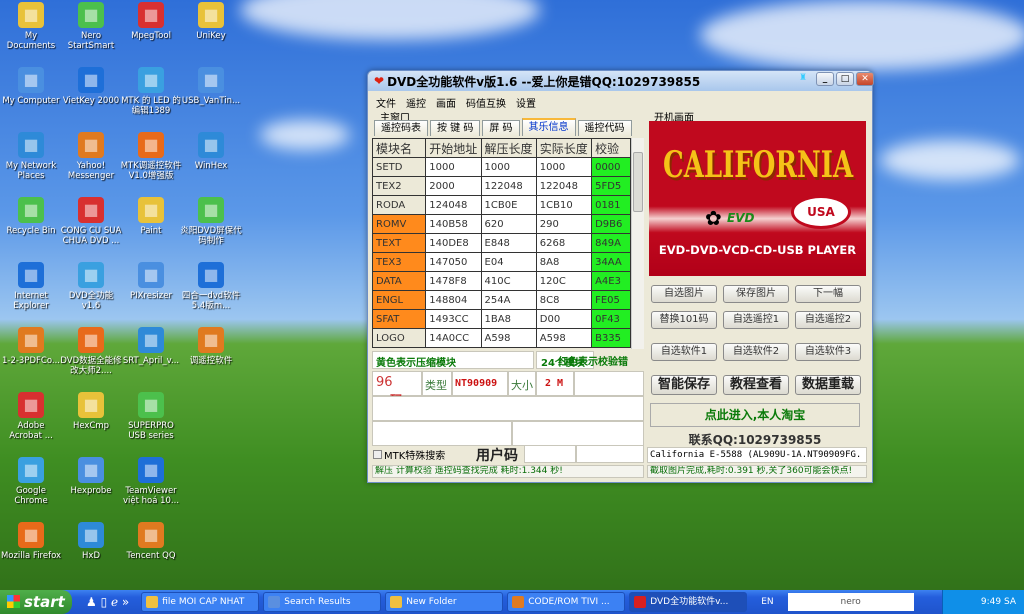 The height and width of the screenshot is (614, 1024). What do you see at coordinates (767, 602) in the screenshot?
I see `language-indicator: EN` at bounding box center [767, 602].